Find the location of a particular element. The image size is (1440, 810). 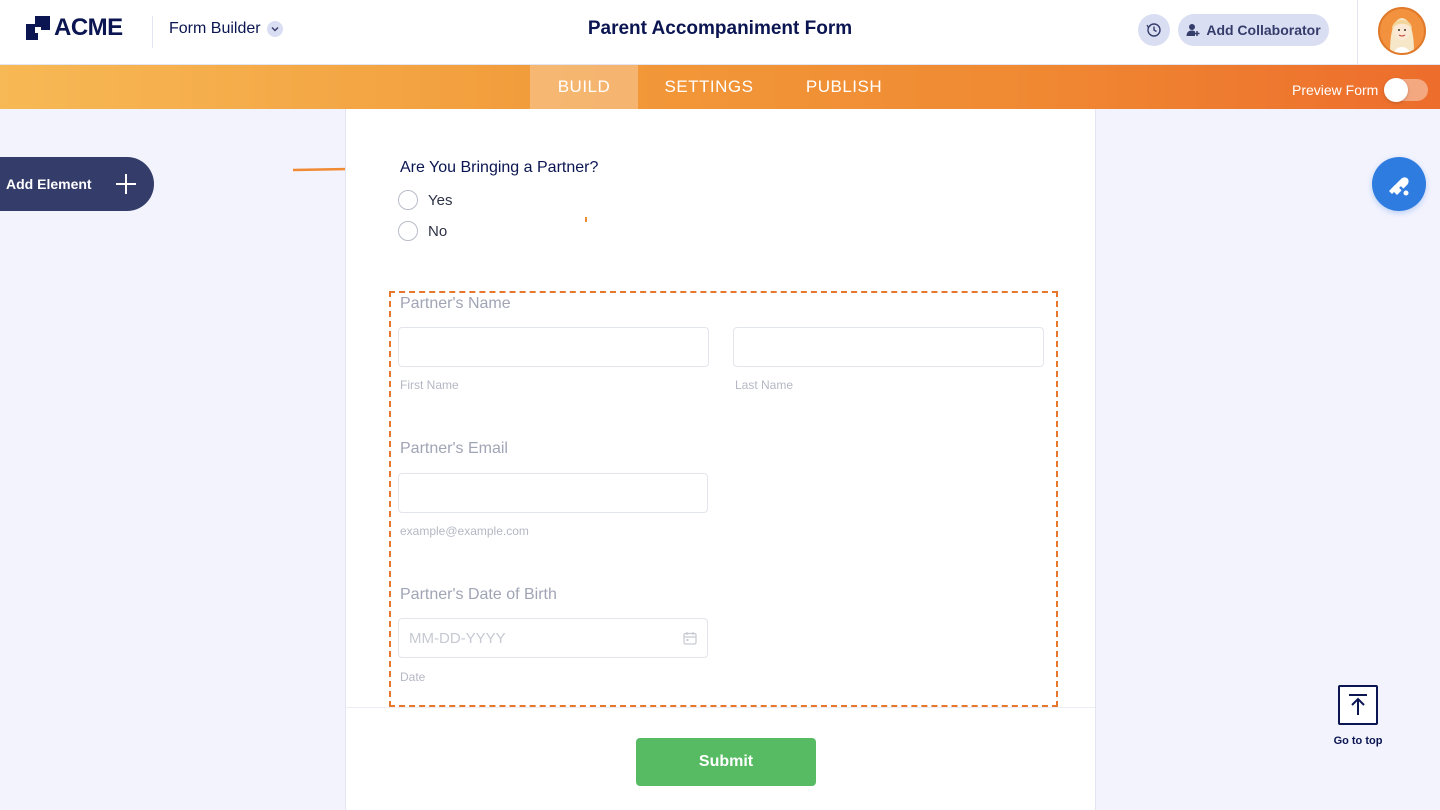

first-name-input is located at coordinates (553, 347).